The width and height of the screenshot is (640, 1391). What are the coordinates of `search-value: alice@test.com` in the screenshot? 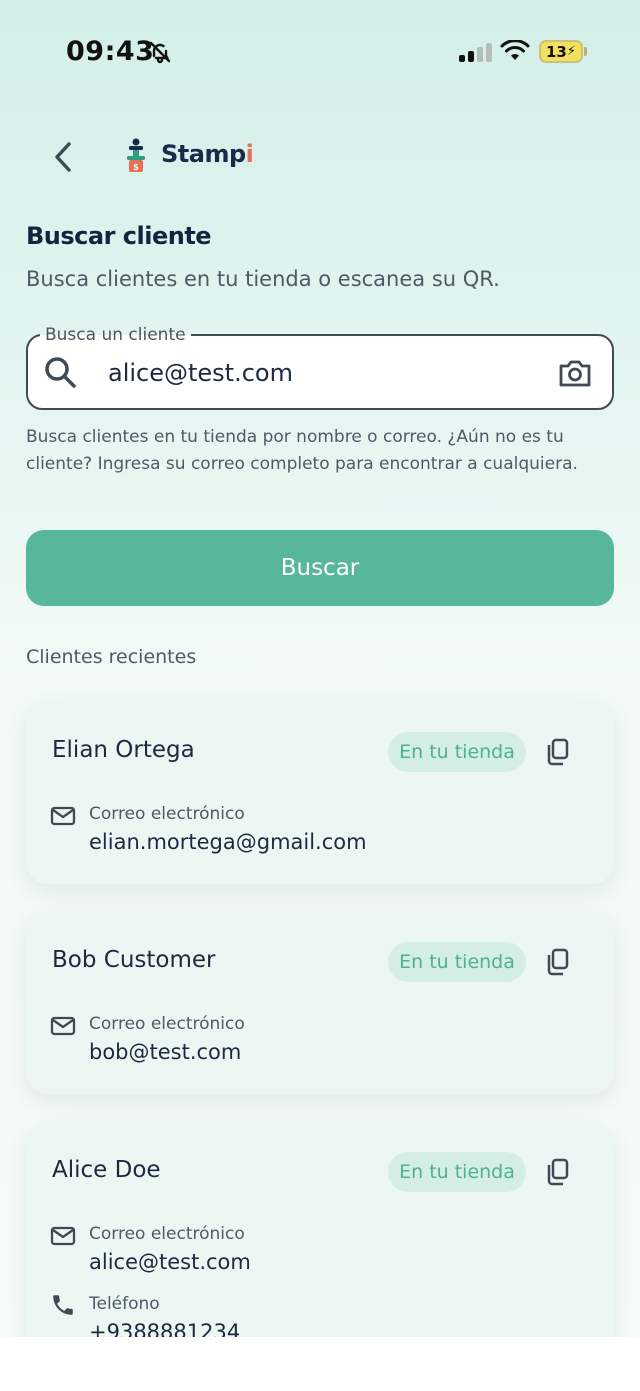 It's located at (200, 373).